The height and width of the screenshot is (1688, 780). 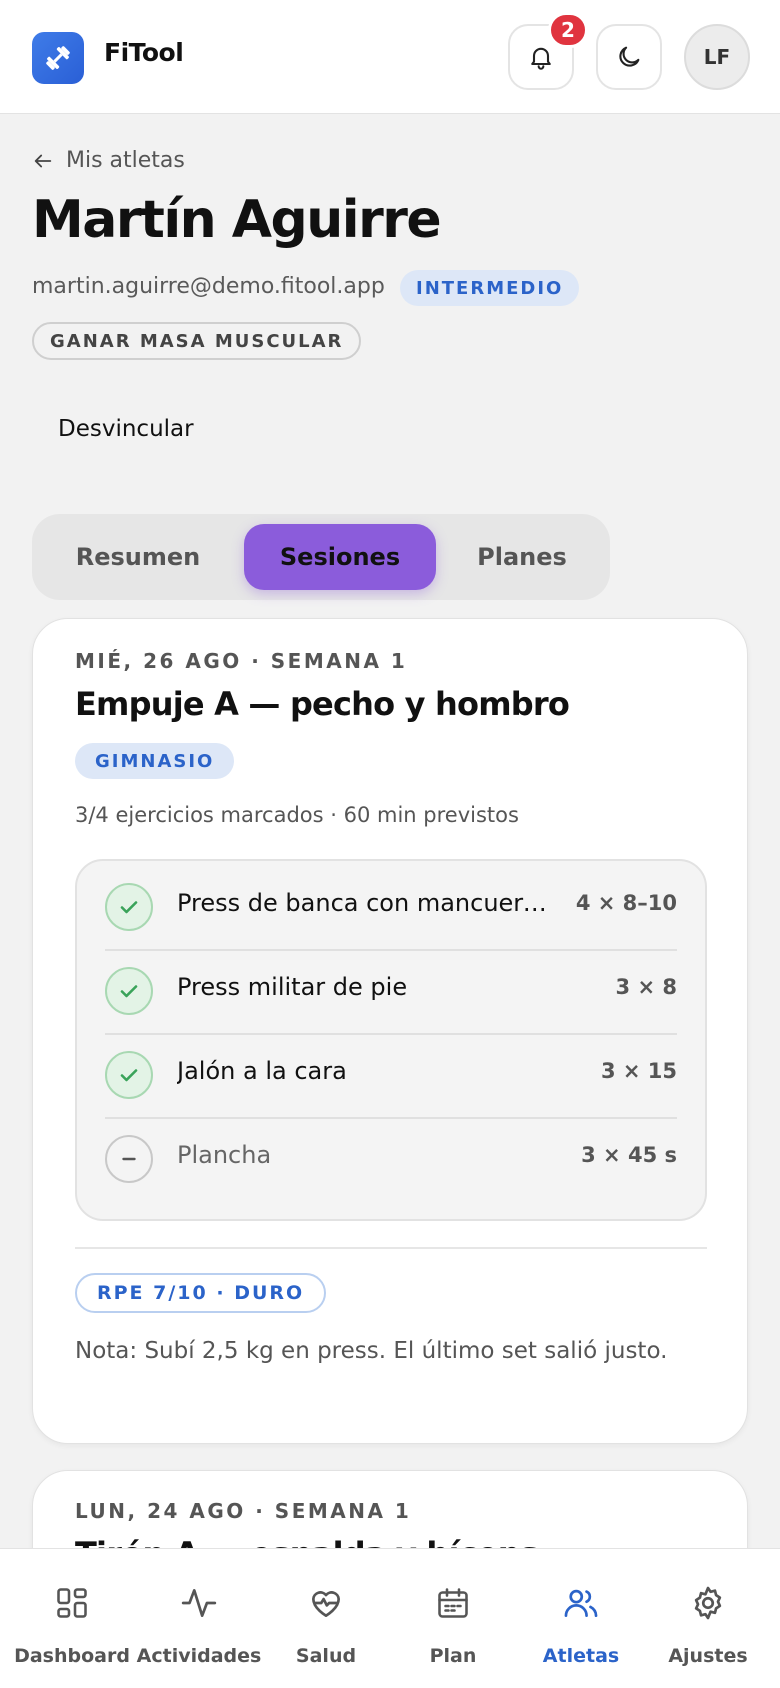 I want to click on rpe-badge: RPE 7/10 · DURO, so click(x=201, y=1293).